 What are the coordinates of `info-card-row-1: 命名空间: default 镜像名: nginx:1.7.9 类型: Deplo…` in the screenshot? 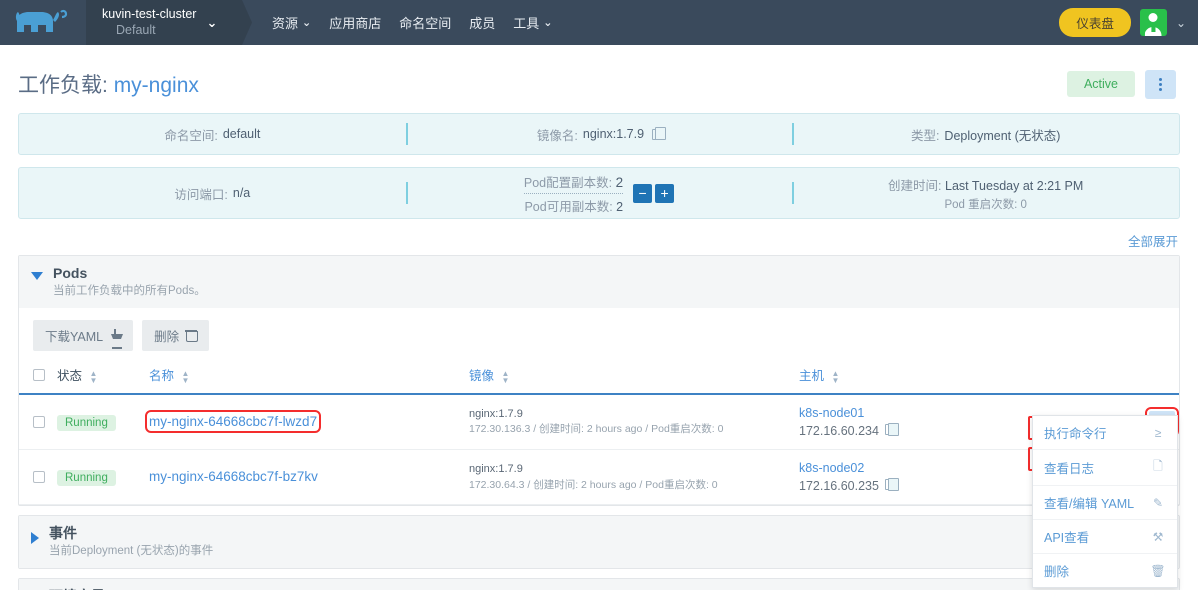 It's located at (599, 134).